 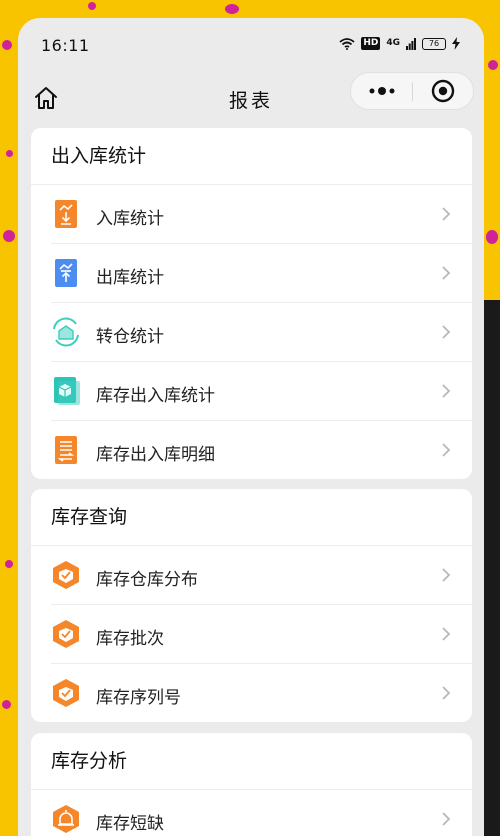 What do you see at coordinates (66, 819) in the screenshot?
I see `inventory-shortage-icon` at bounding box center [66, 819].